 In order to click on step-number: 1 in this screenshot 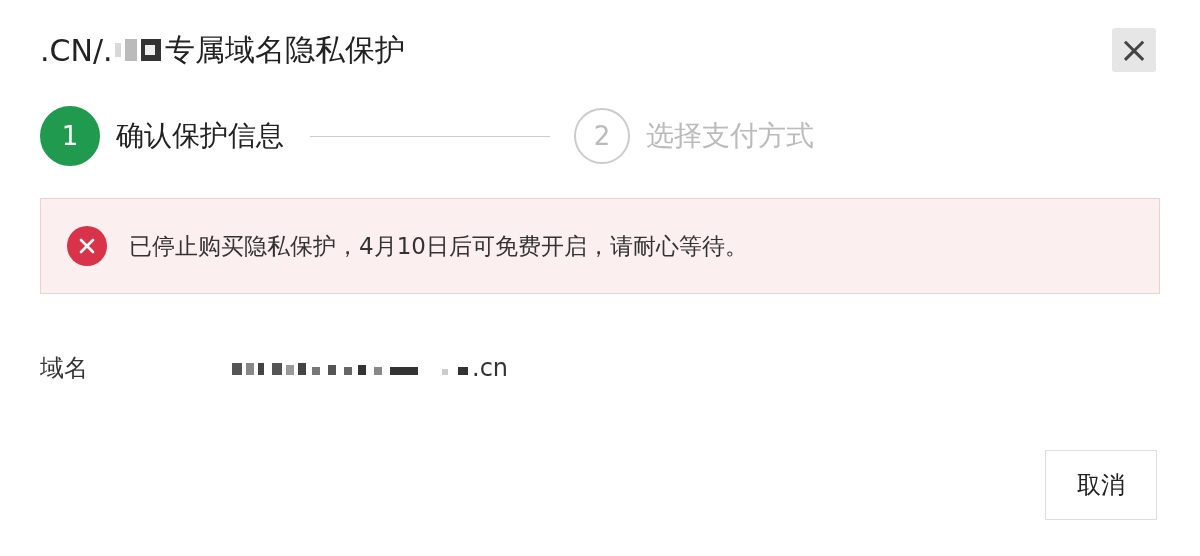, I will do `click(70, 136)`.